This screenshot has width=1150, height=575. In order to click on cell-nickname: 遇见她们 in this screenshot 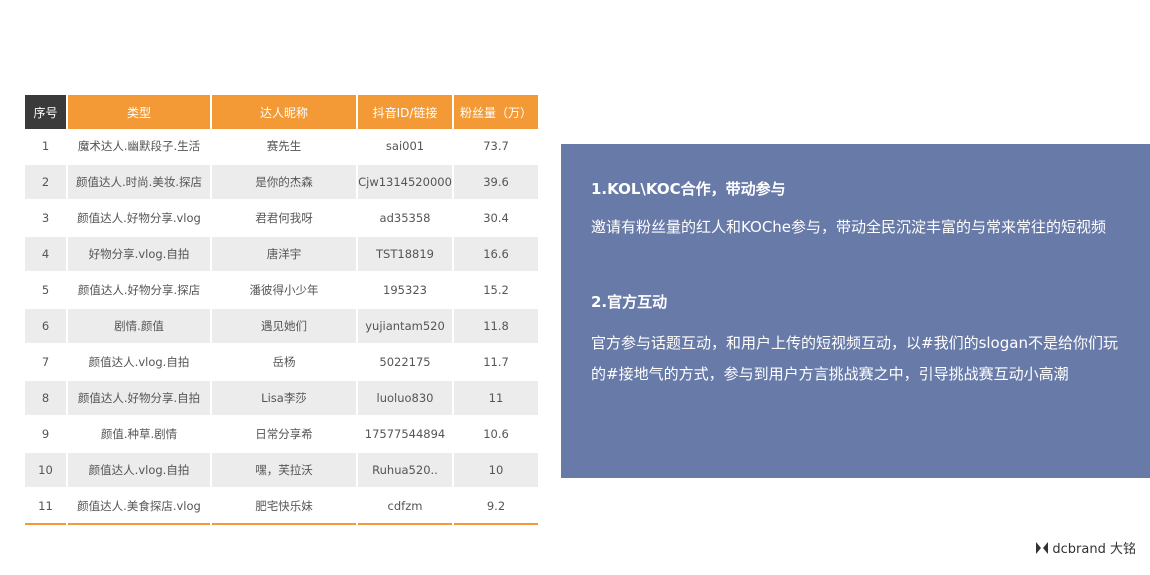, I will do `click(284, 327)`.